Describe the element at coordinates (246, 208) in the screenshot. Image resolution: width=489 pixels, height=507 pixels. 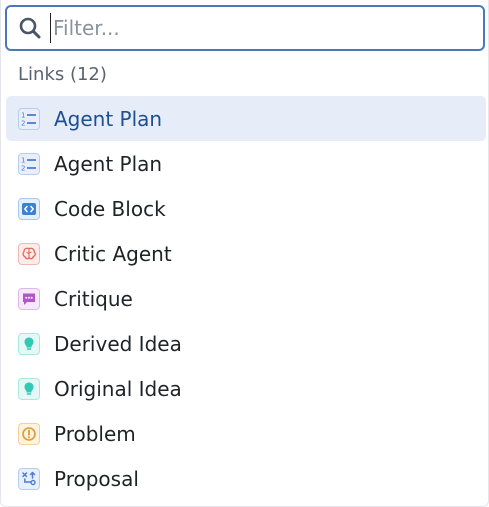
I see `list-item-code-block: Code Block` at that location.